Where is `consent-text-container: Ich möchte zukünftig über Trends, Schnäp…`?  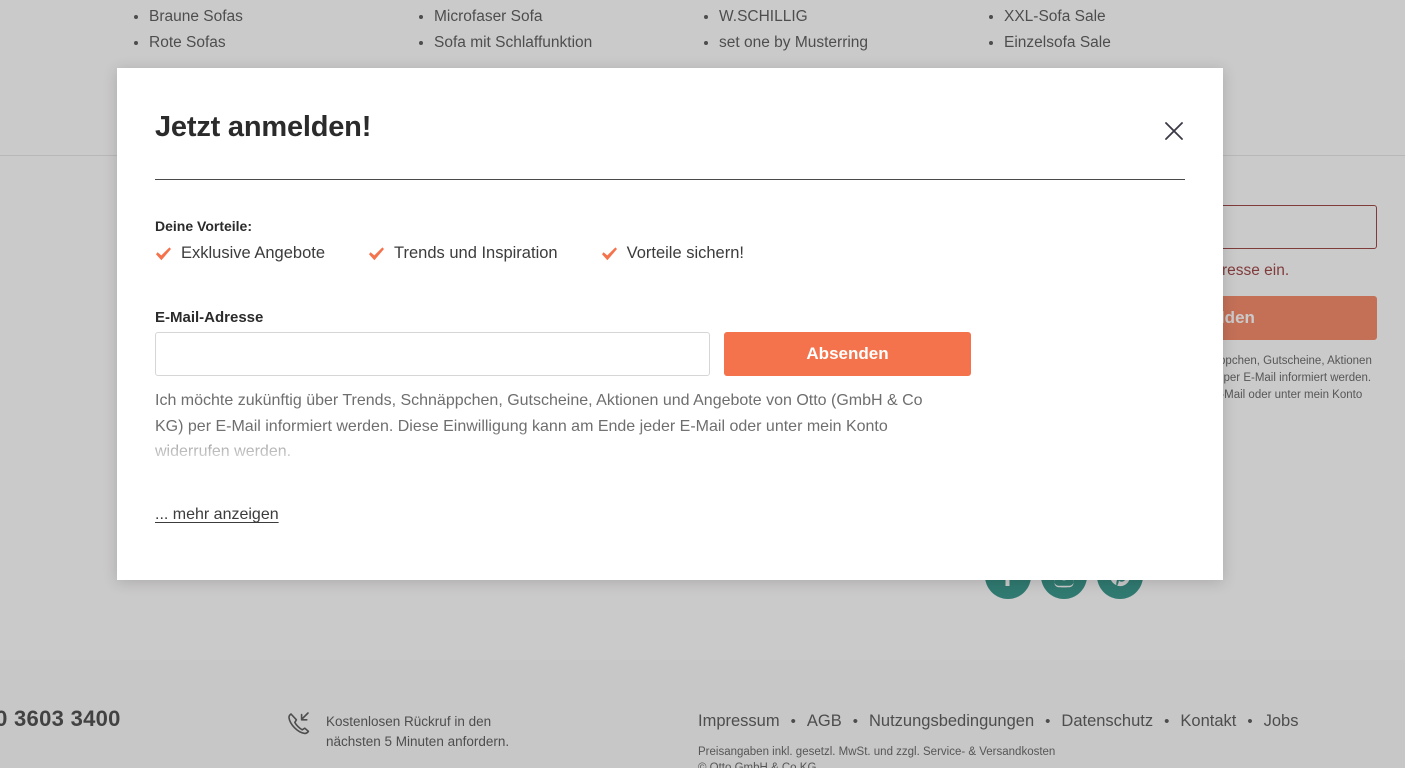 consent-text-container: Ich möchte zukünftig über Trends, Schnäp… is located at coordinates (540, 427).